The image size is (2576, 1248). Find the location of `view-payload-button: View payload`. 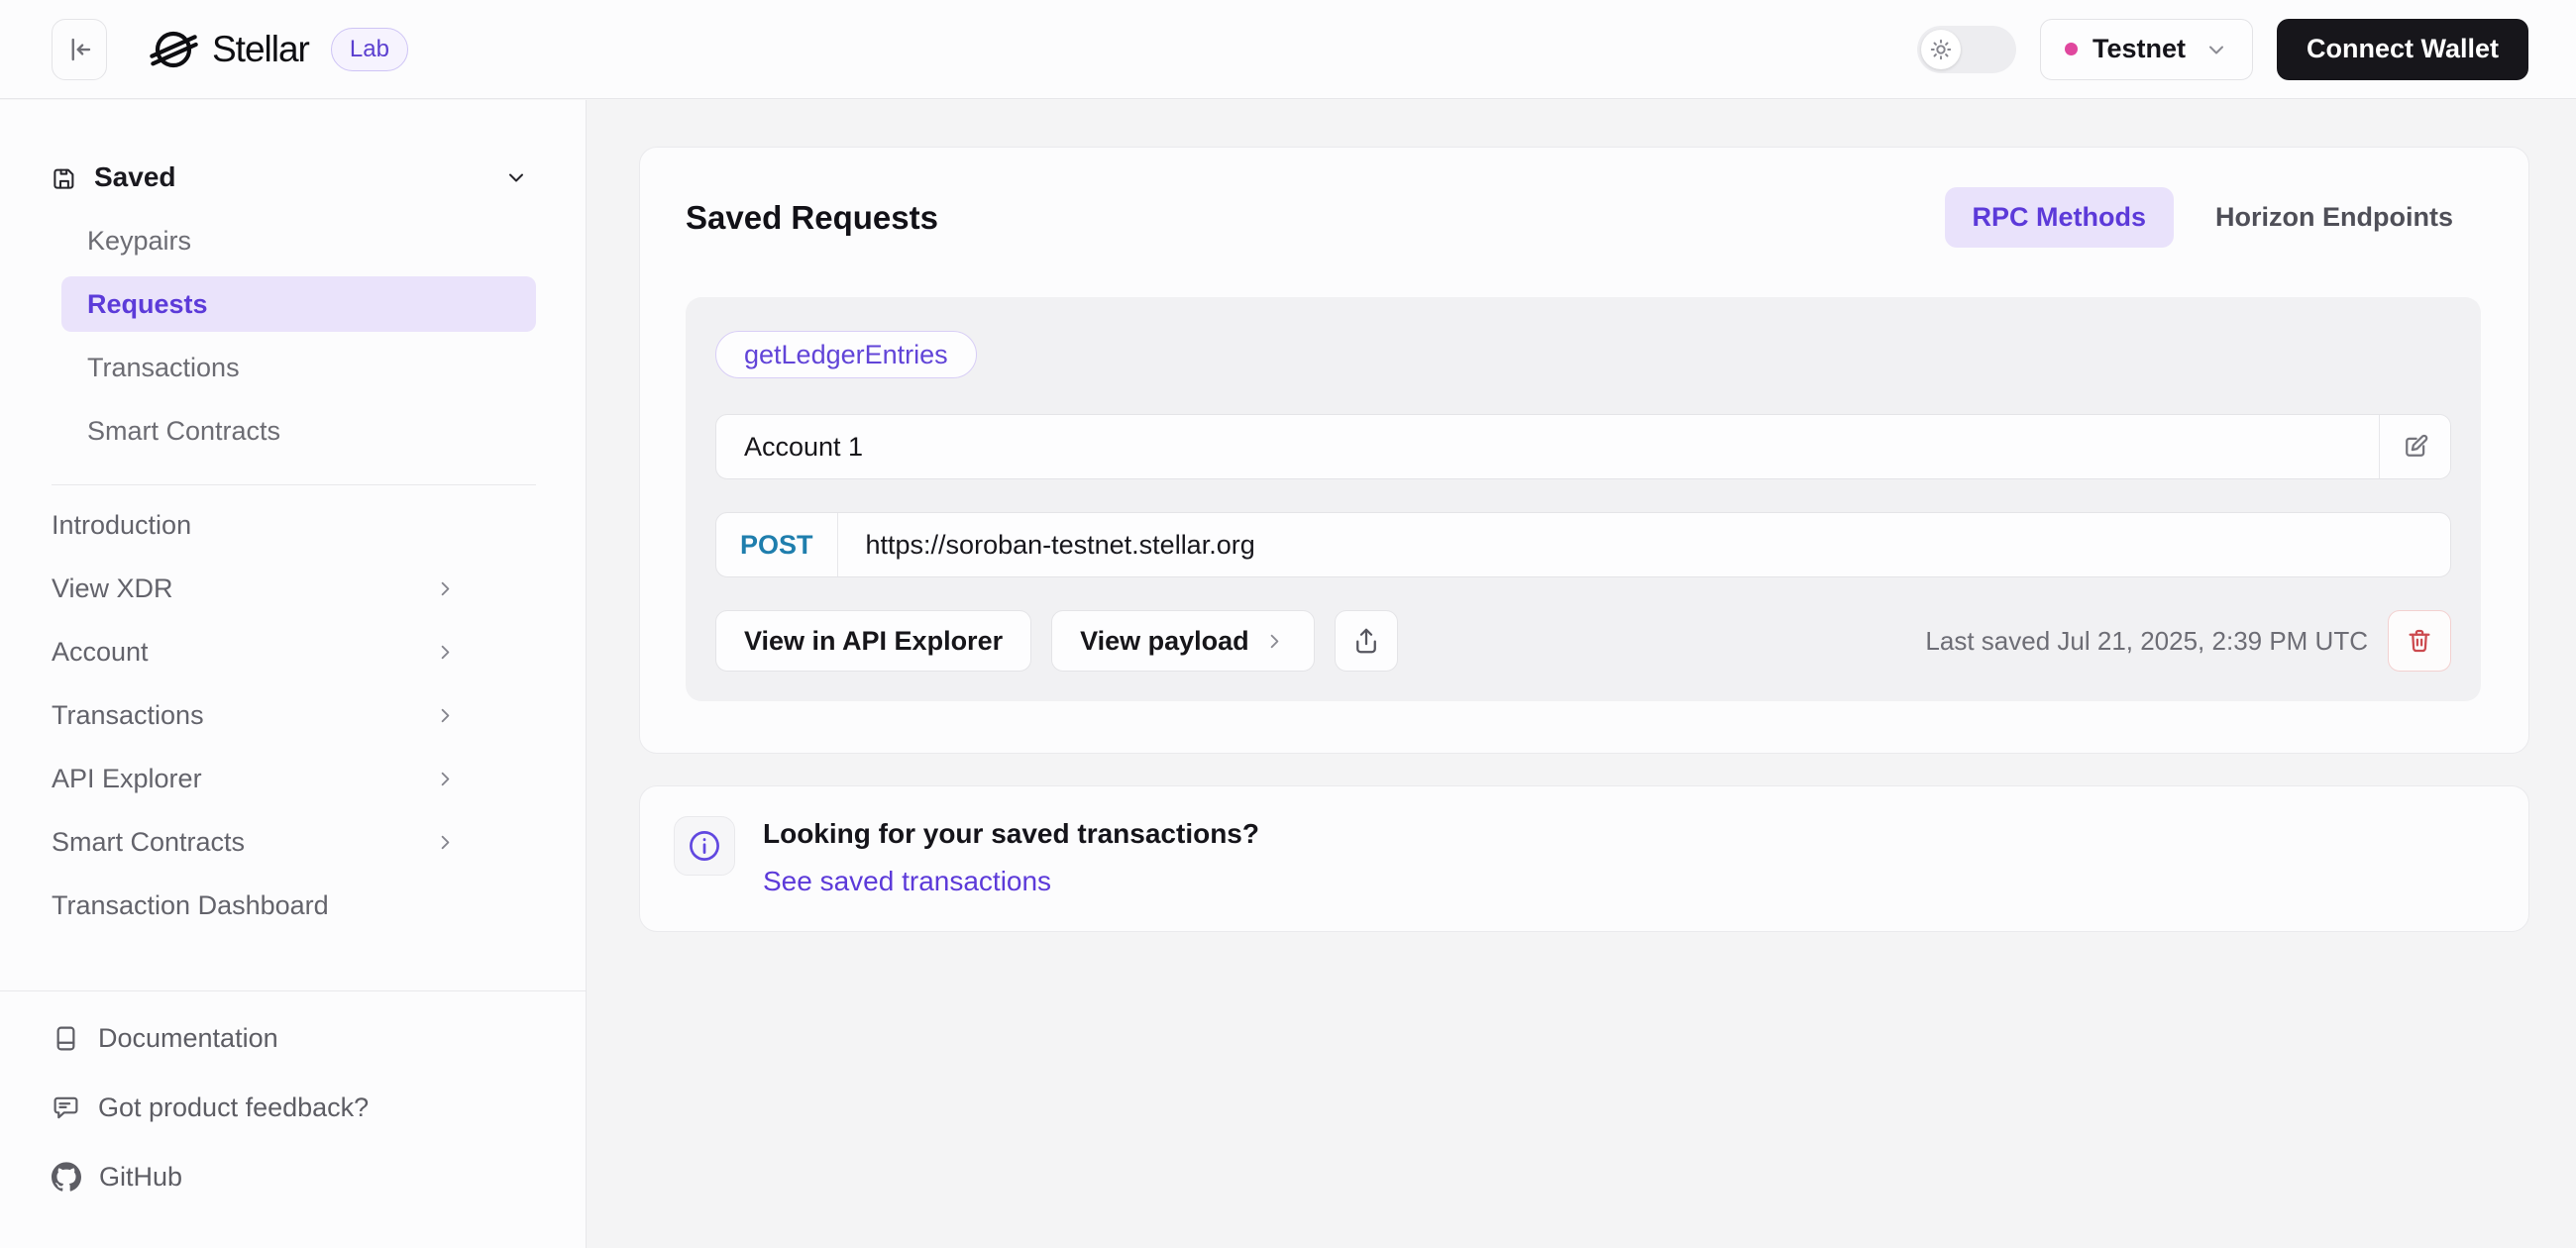

view-payload-button: View payload is located at coordinates (1183, 641).